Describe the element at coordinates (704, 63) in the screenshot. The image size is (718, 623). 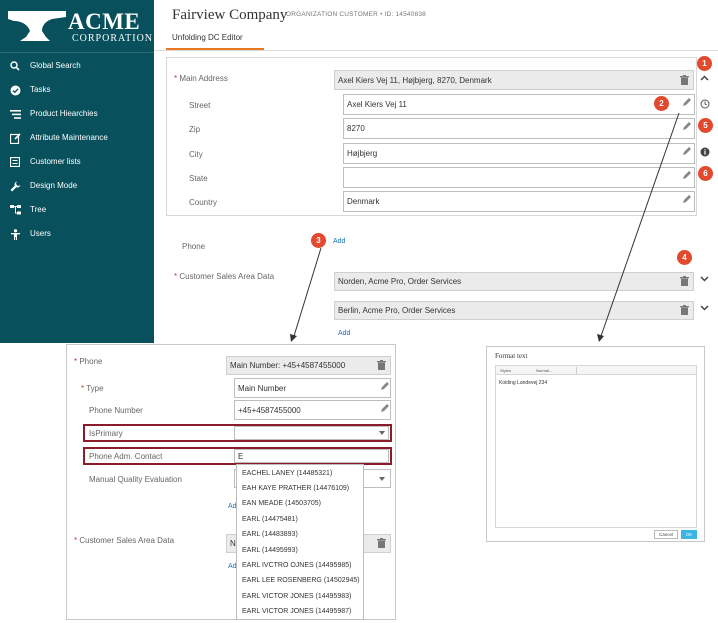
I see `marker-badge: 1` at that location.